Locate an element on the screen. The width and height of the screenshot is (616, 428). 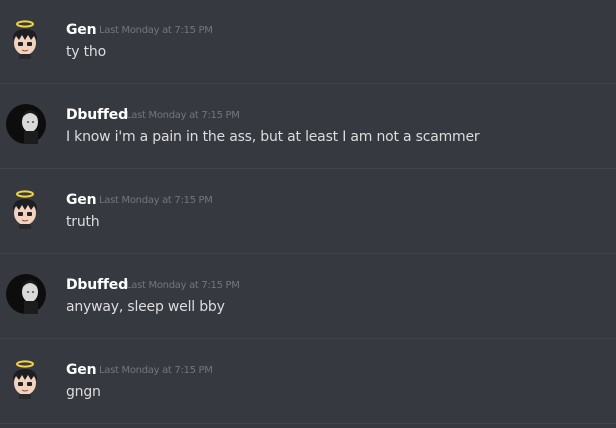
message-text: gngn is located at coordinates (83, 392).